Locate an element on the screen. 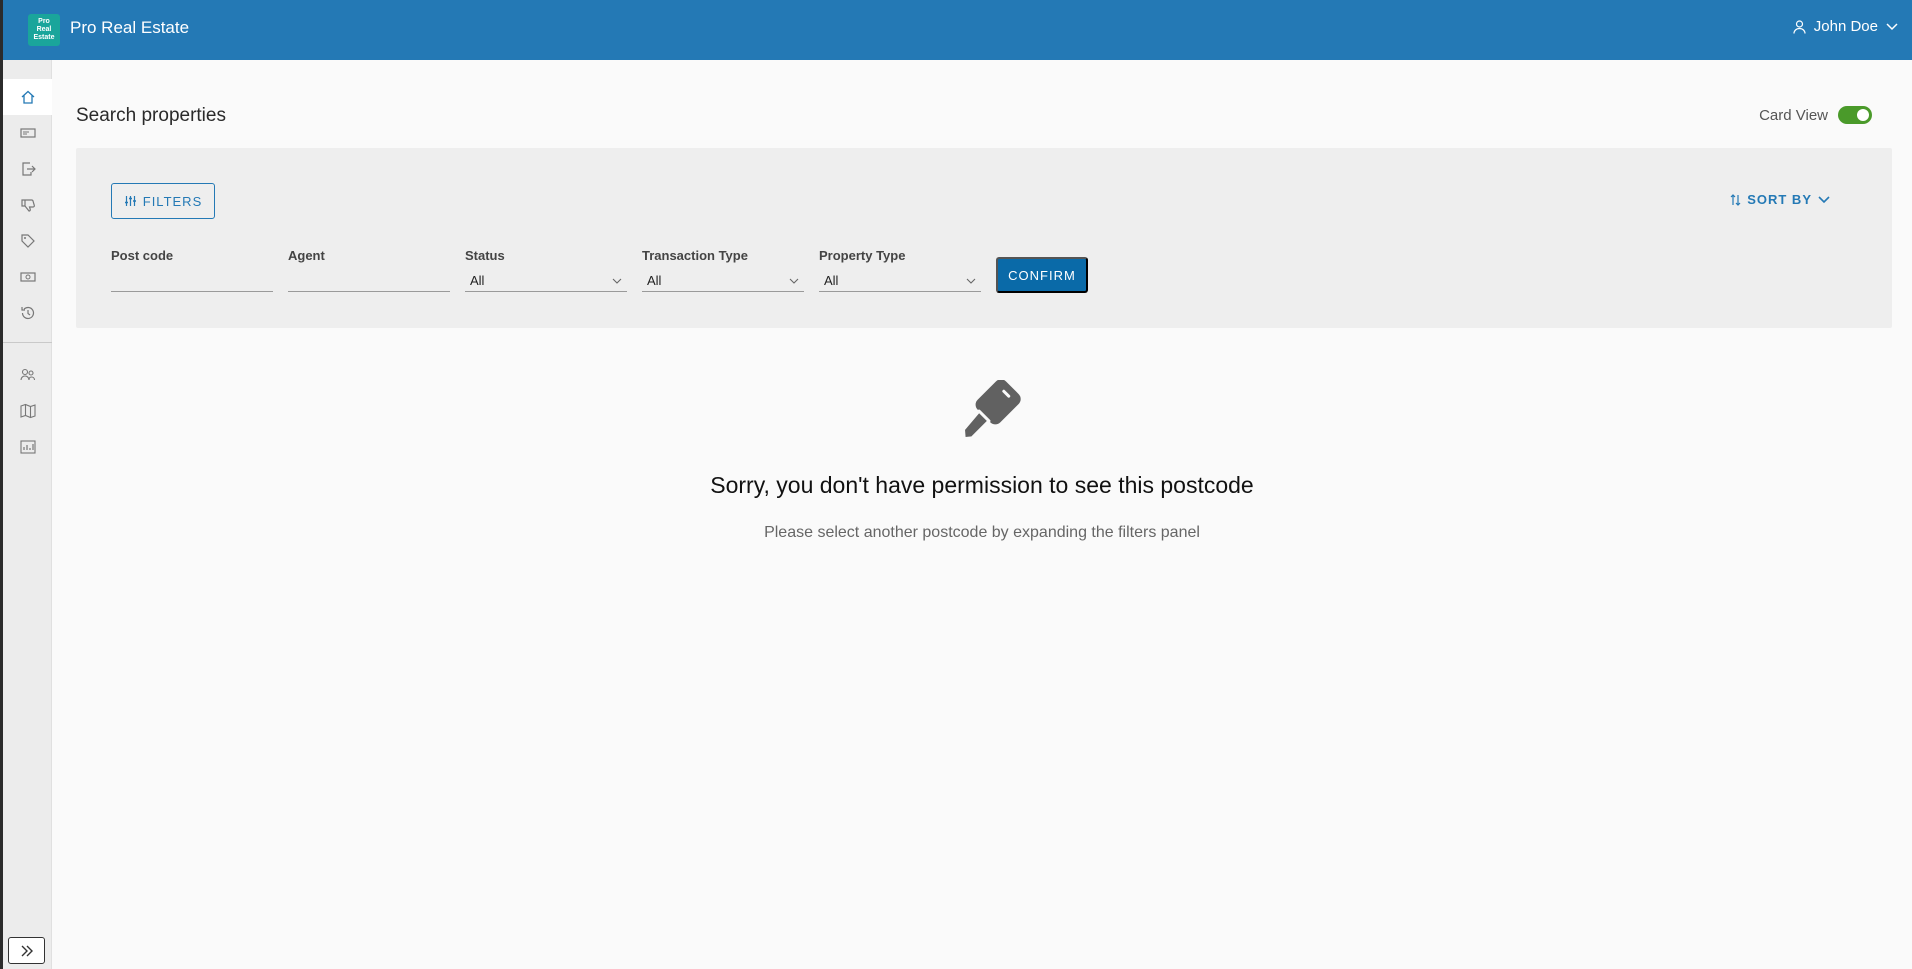 The height and width of the screenshot is (969, 1912). sidebar-item-map is located at coordinates (27, 411).